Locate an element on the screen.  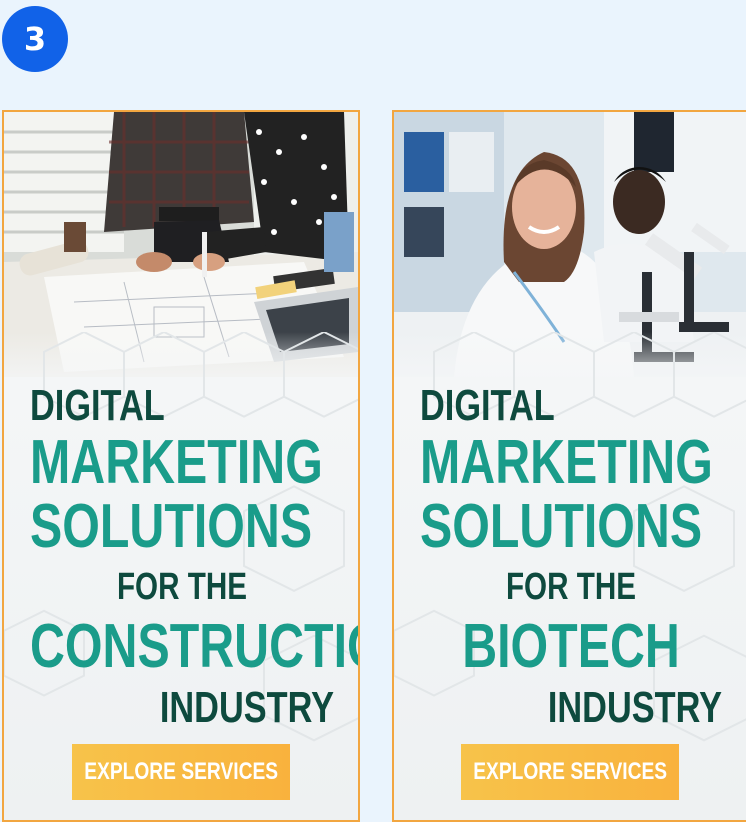
headline-industry-name: CONSTRUCTION is located at coordinates (194, 646).